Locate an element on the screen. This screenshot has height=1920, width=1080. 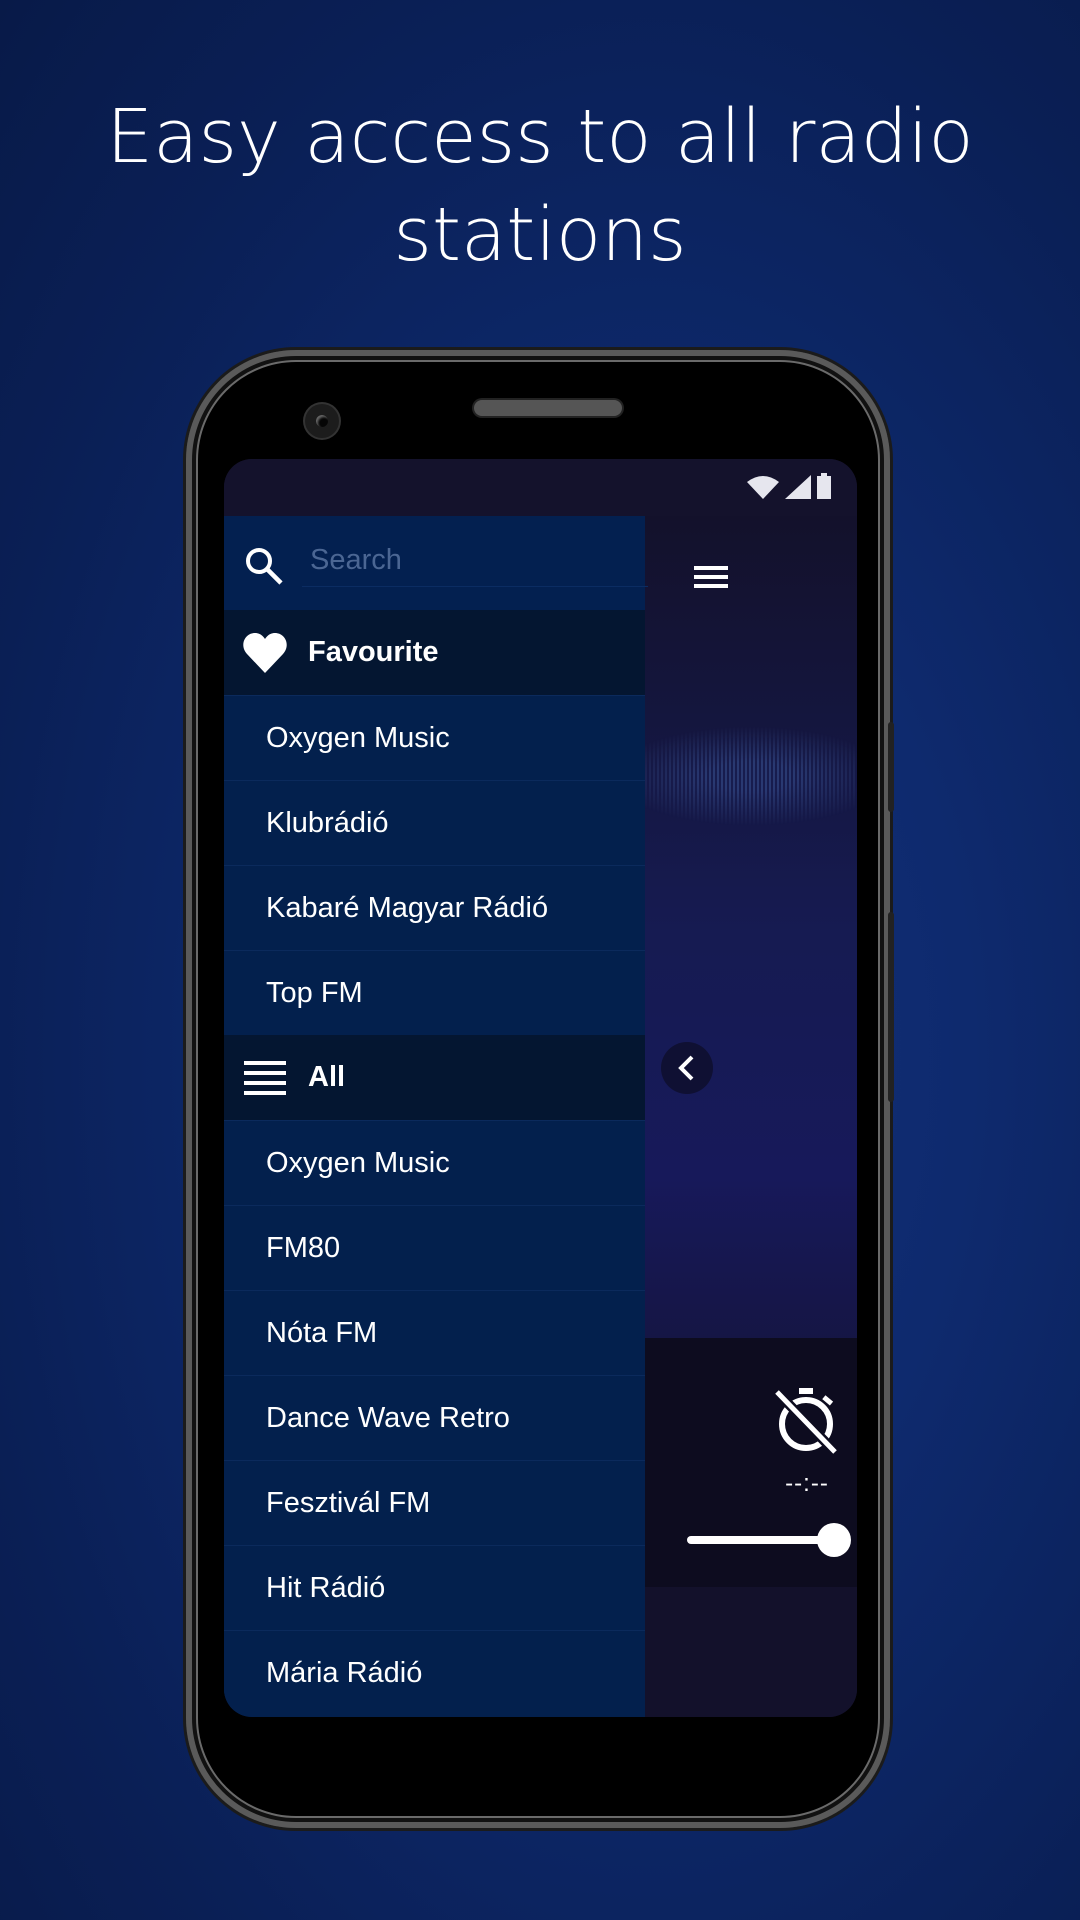
wifi-icon is located at coordinates (763, 487).